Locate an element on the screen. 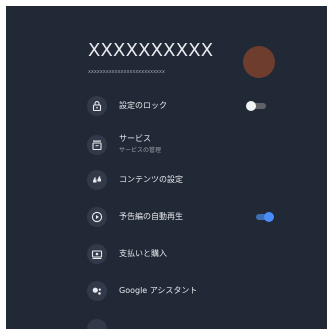 This screenshot has width=333, height=329. google-assistant-icon is located at coordinates (97, 291).